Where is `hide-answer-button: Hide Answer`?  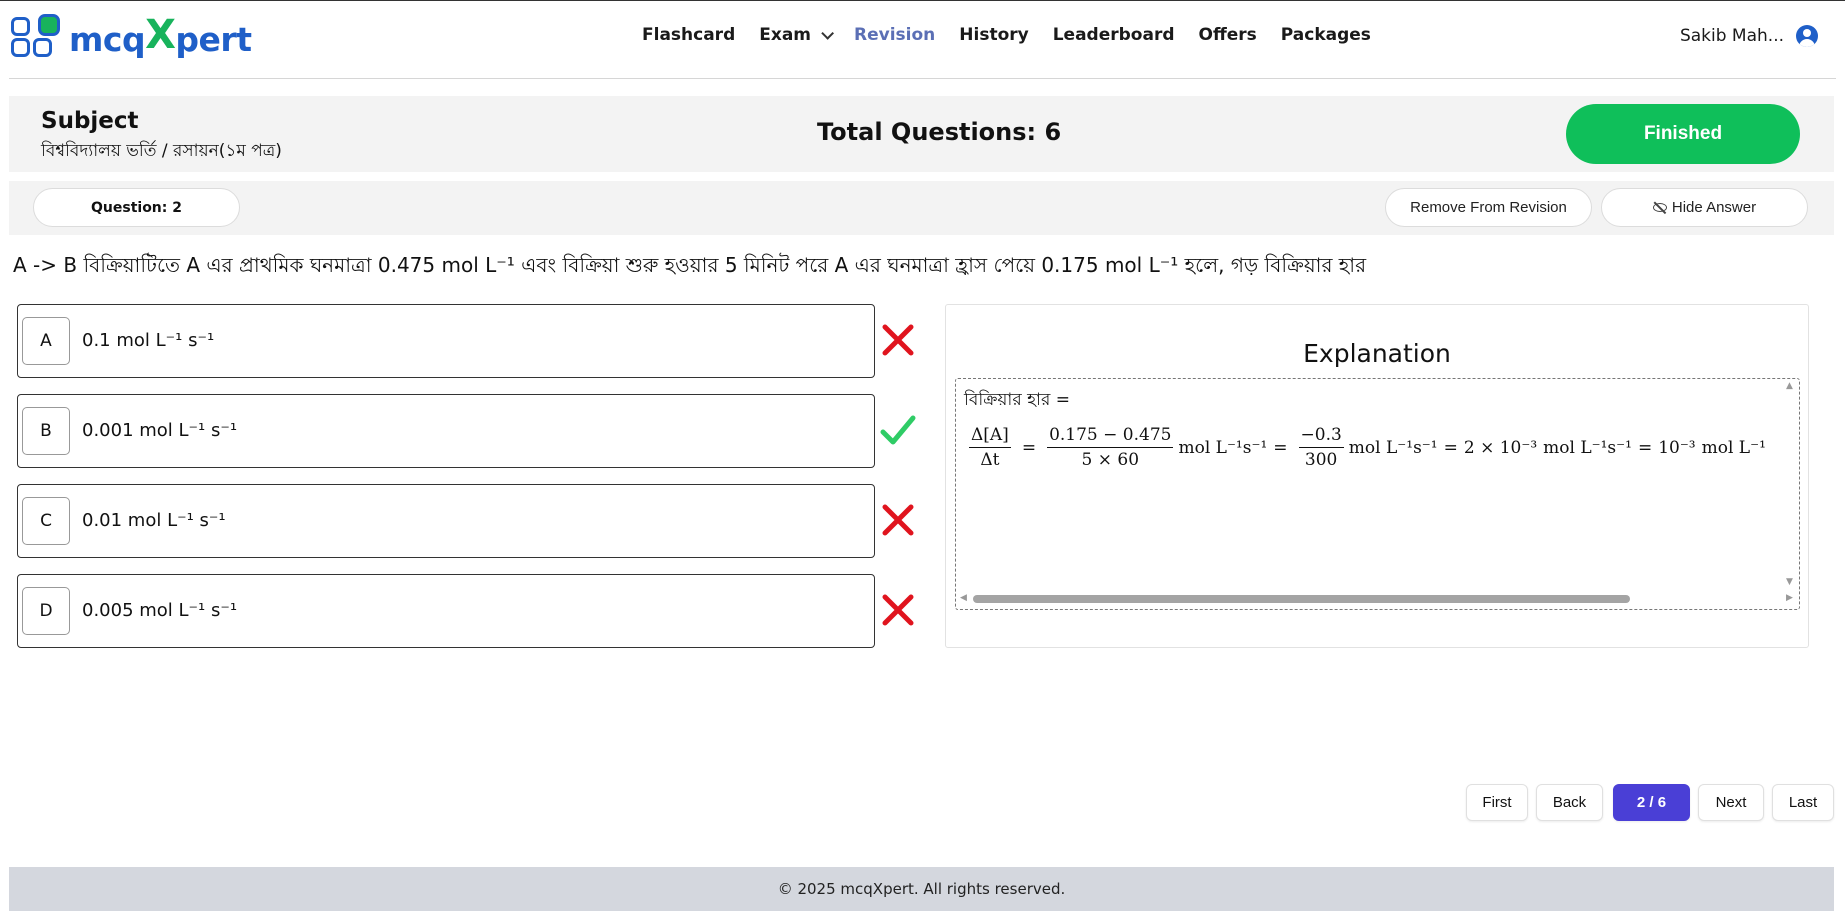
hide-answer-button: Hide Answer is located at coordinates (1704, 207).